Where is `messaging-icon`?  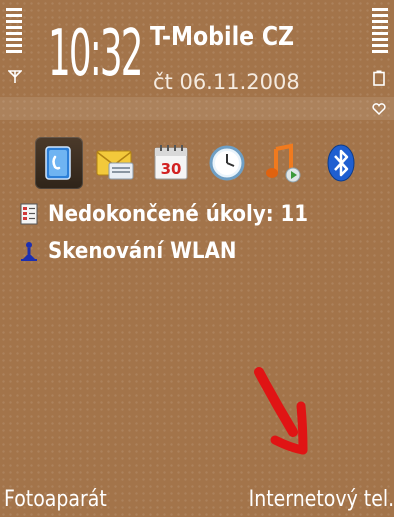
messaging-icon is located at coordinates (115, 163).